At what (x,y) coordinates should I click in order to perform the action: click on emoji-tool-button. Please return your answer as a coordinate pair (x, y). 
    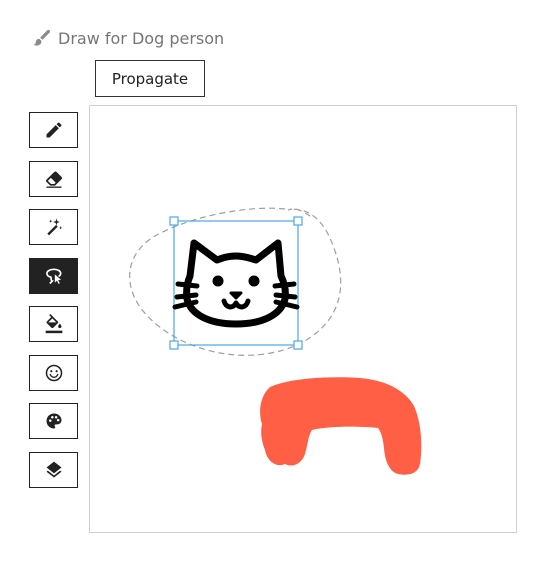
    Looking at the image, I should click on (53, 372).